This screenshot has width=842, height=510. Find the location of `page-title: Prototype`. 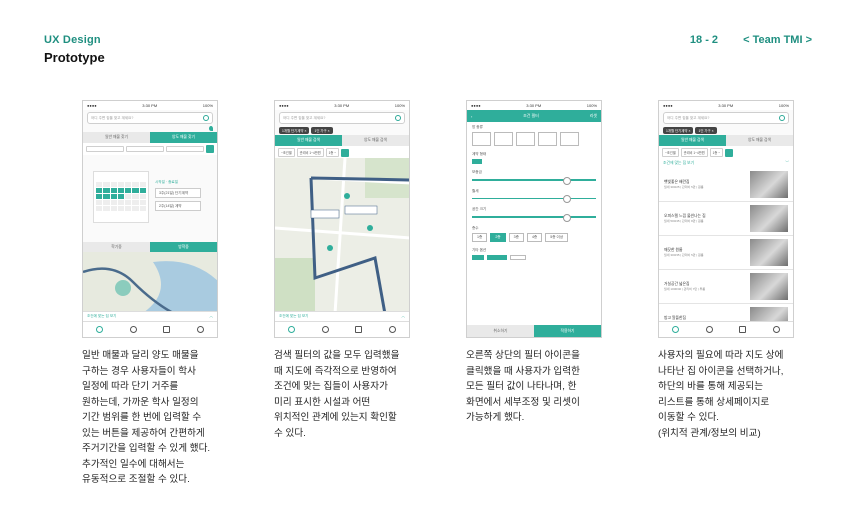

page-title: Prototype is located at coordinates (74, 57).